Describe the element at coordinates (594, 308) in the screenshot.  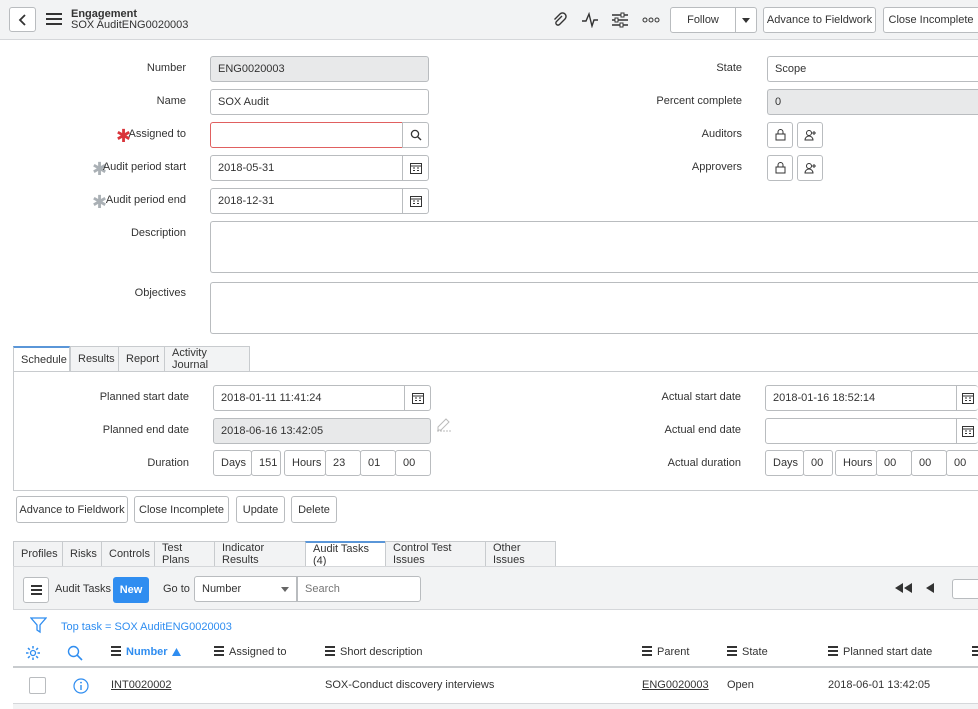
I see `objectives-field` at that location.